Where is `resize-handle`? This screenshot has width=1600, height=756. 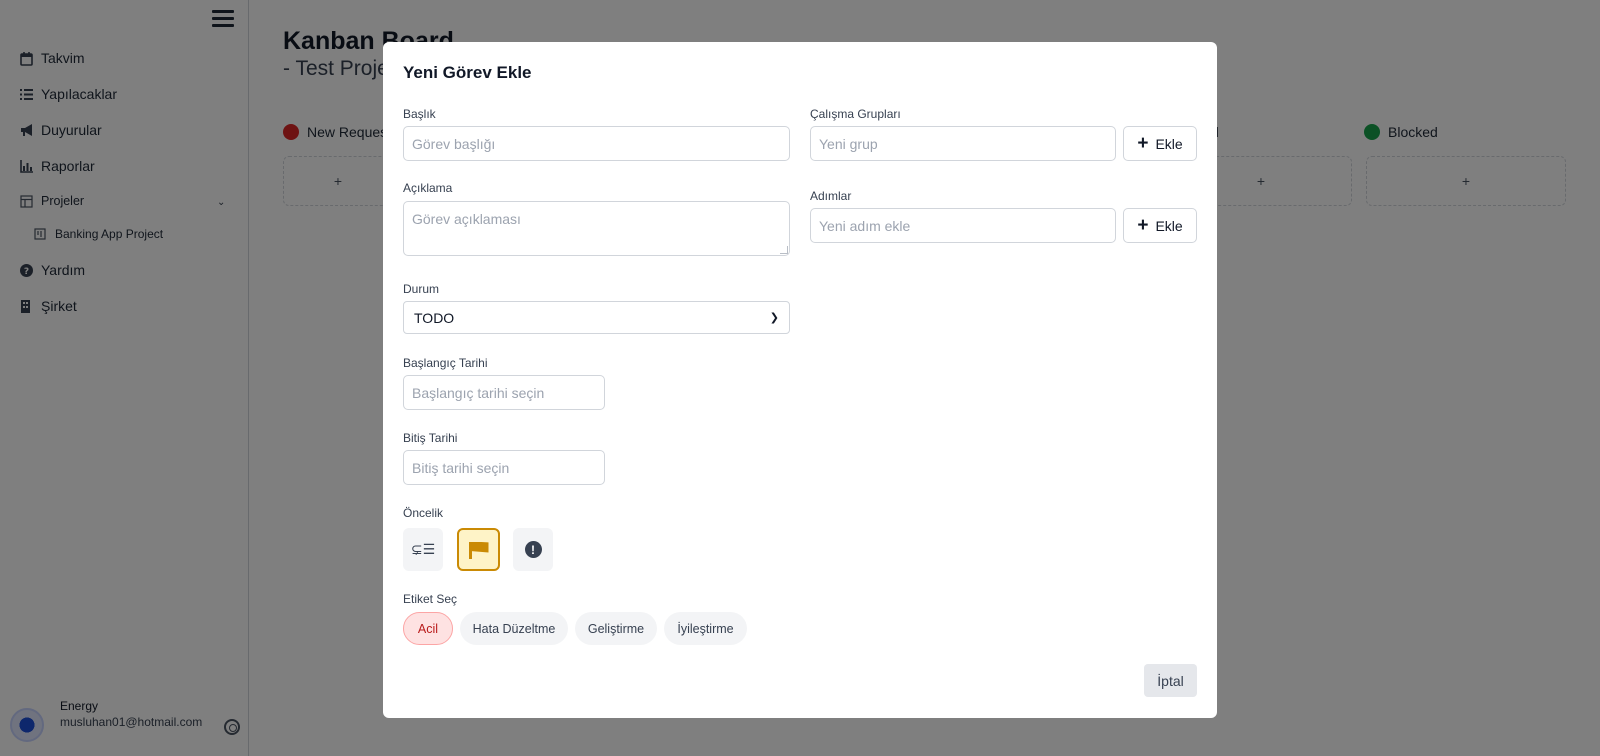 resize-handle is located at coordinates (784, 250).